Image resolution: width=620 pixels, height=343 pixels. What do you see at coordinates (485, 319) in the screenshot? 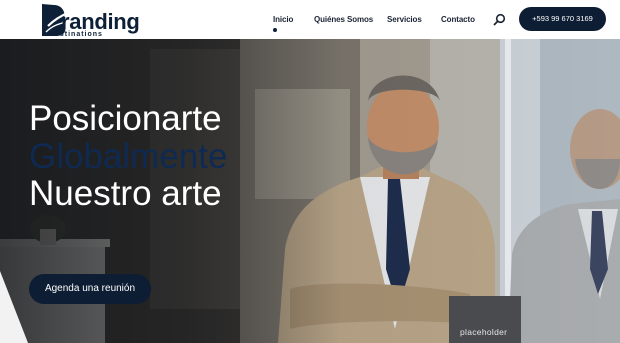
I see `placeholder-widget: placeholder` at bounding box center [485, 319].